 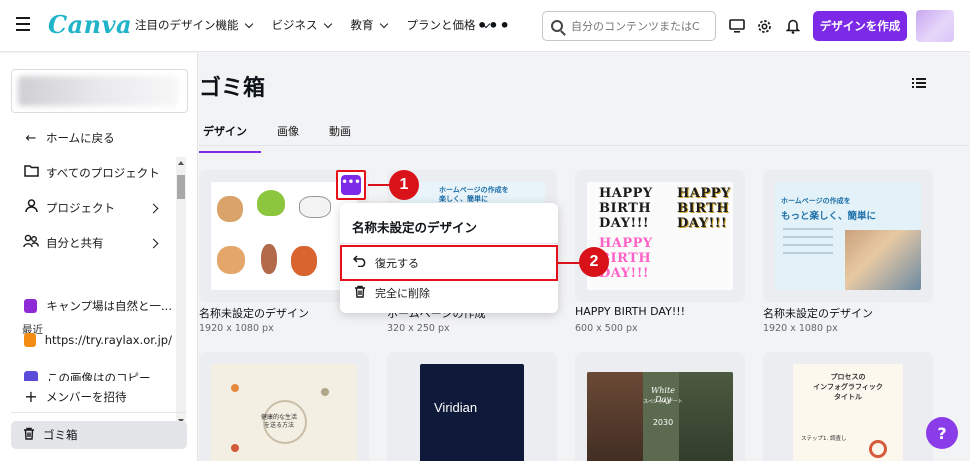 What do you see at coordinates (584, 145) in the screenshot?
I see `tab-divider` at bounding box center [584, 145].